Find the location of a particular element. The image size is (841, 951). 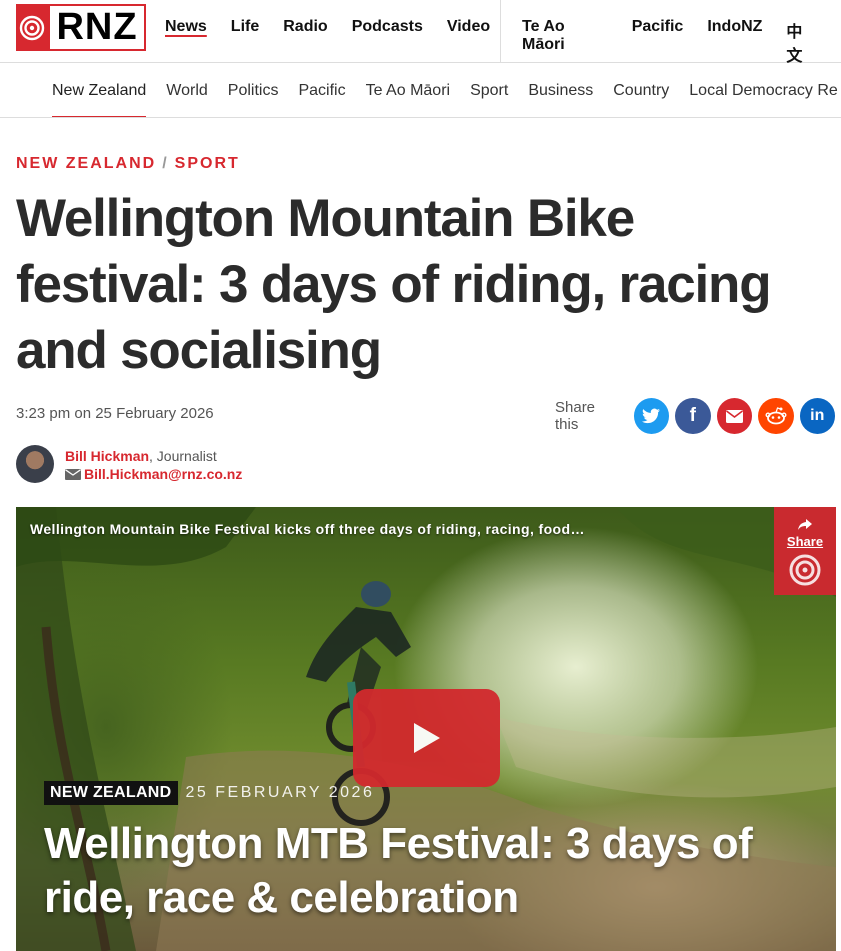

nav-podcasts: Podcasts is located at coordinates (387, 27).